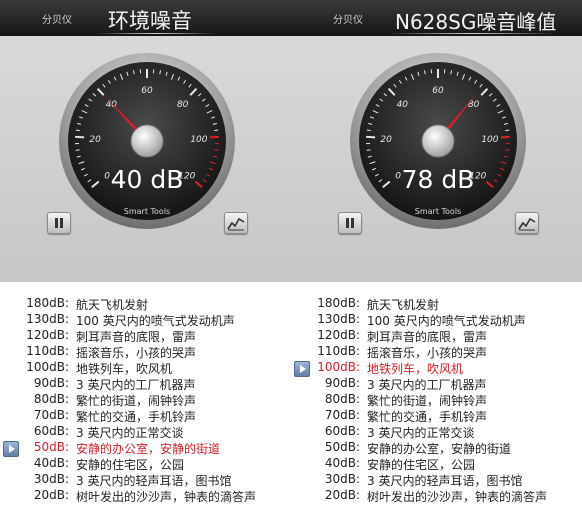 Image resolution: width=582 pixels, height=518 pixels. What do you see at coordinates (147, 91) in the screenshot?
I see `gauge-tick-label: 60` at bounding box center [147, 91].